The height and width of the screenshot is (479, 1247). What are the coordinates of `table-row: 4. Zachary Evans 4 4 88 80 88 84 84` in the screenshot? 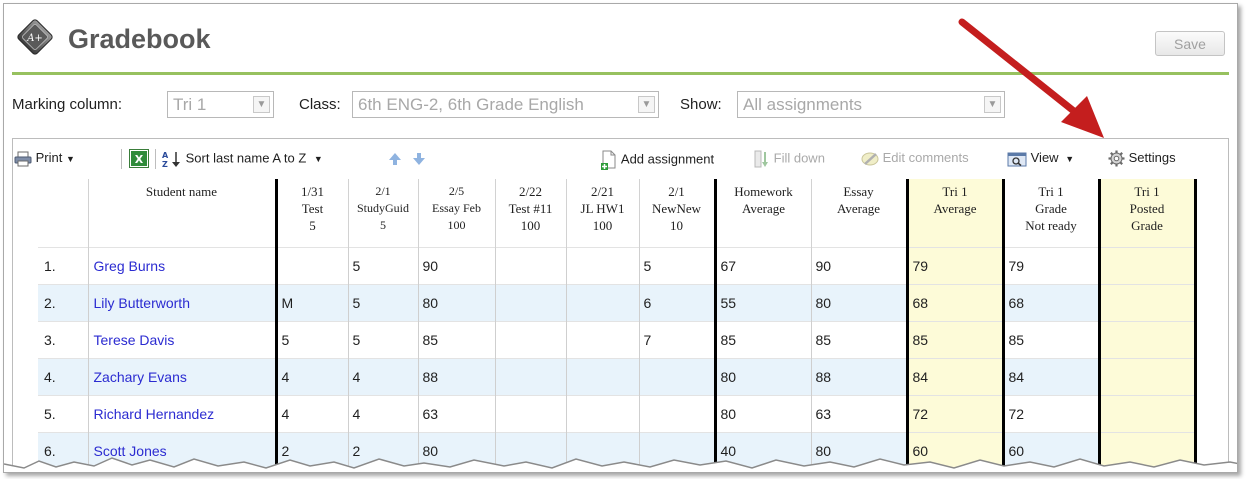 It's located at (617, 376).